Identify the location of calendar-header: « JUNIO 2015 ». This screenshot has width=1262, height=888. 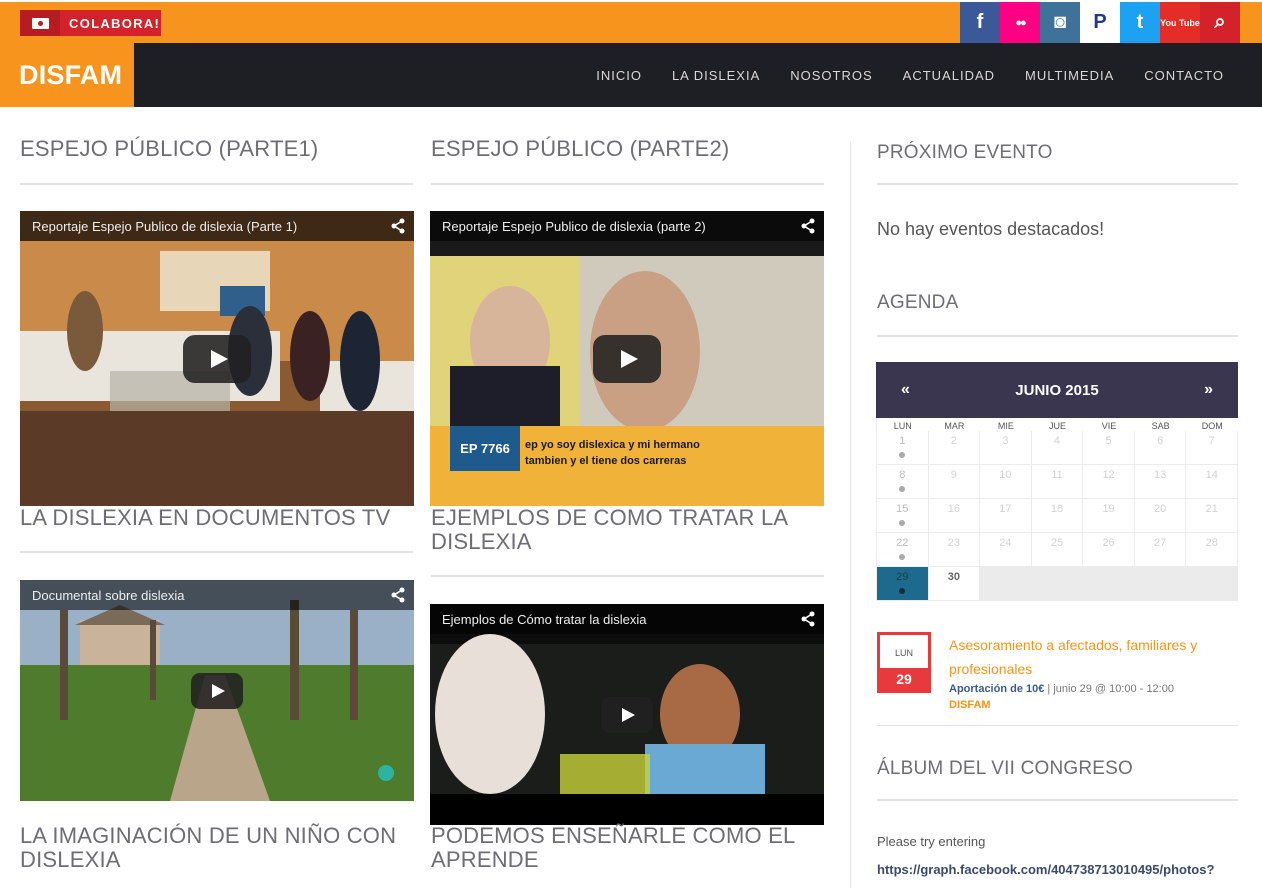
(1057, 390).